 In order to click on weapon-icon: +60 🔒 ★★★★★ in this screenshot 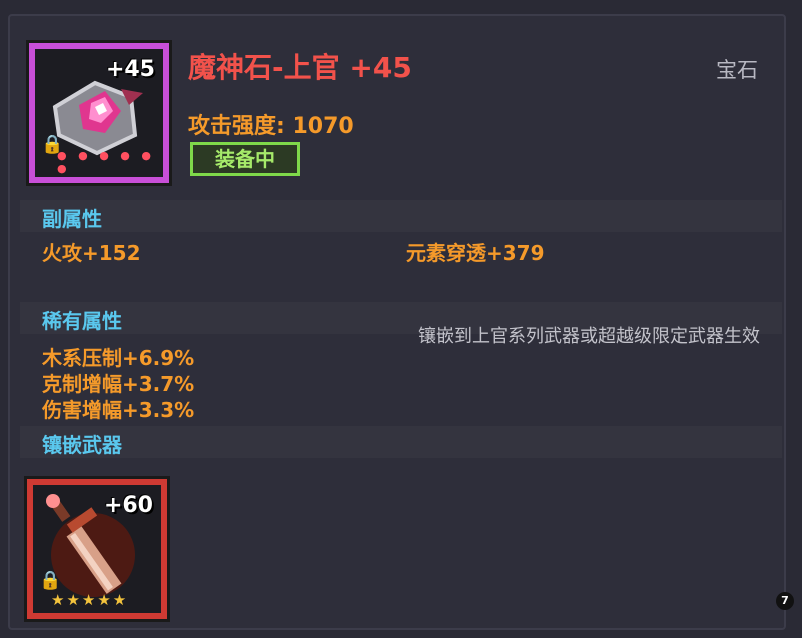, I will do `click(97, 549)`.